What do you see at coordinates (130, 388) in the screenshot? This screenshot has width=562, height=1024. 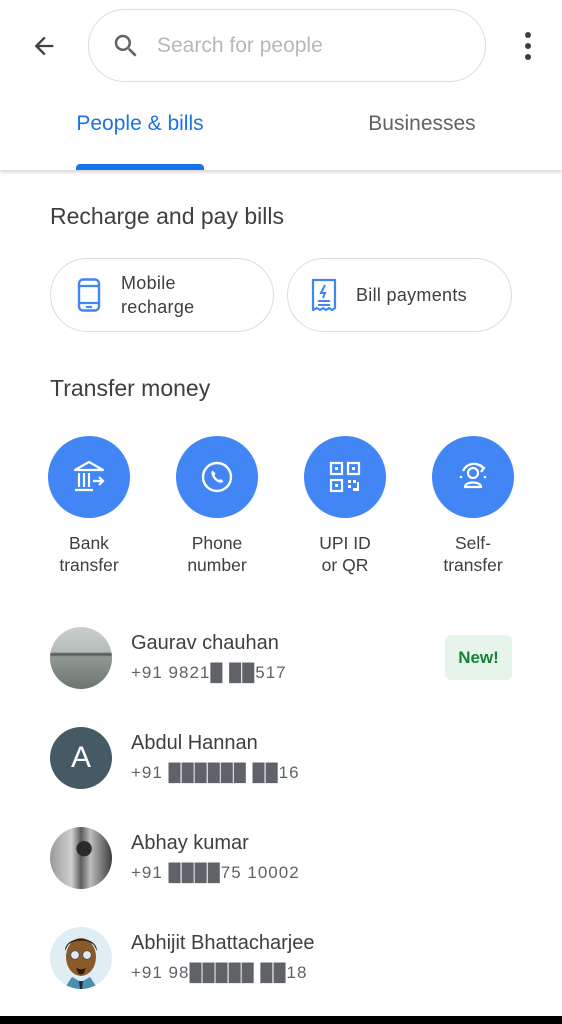 I see `transfer-section-title: Transfer money` at bounding box center [130, 388].